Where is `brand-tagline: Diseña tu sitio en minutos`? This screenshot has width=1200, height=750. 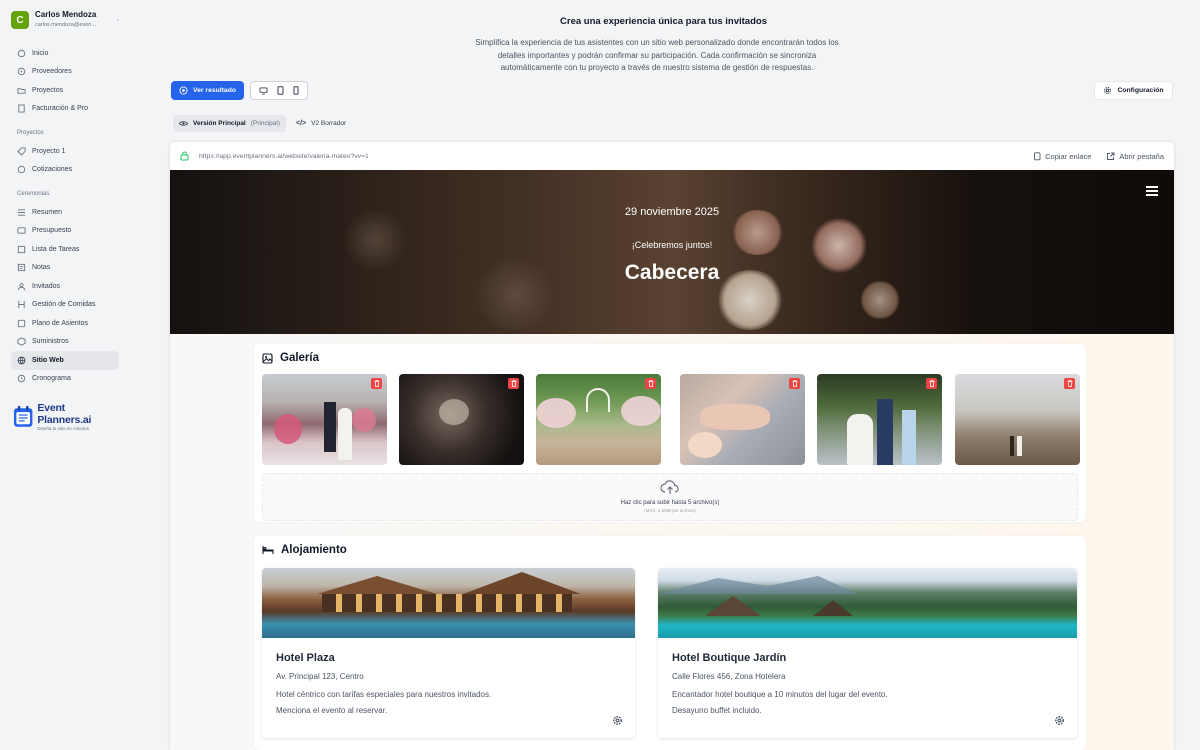
brand-tagline: Diseña tu sitio en minutos is located at coordinates (63, 428).